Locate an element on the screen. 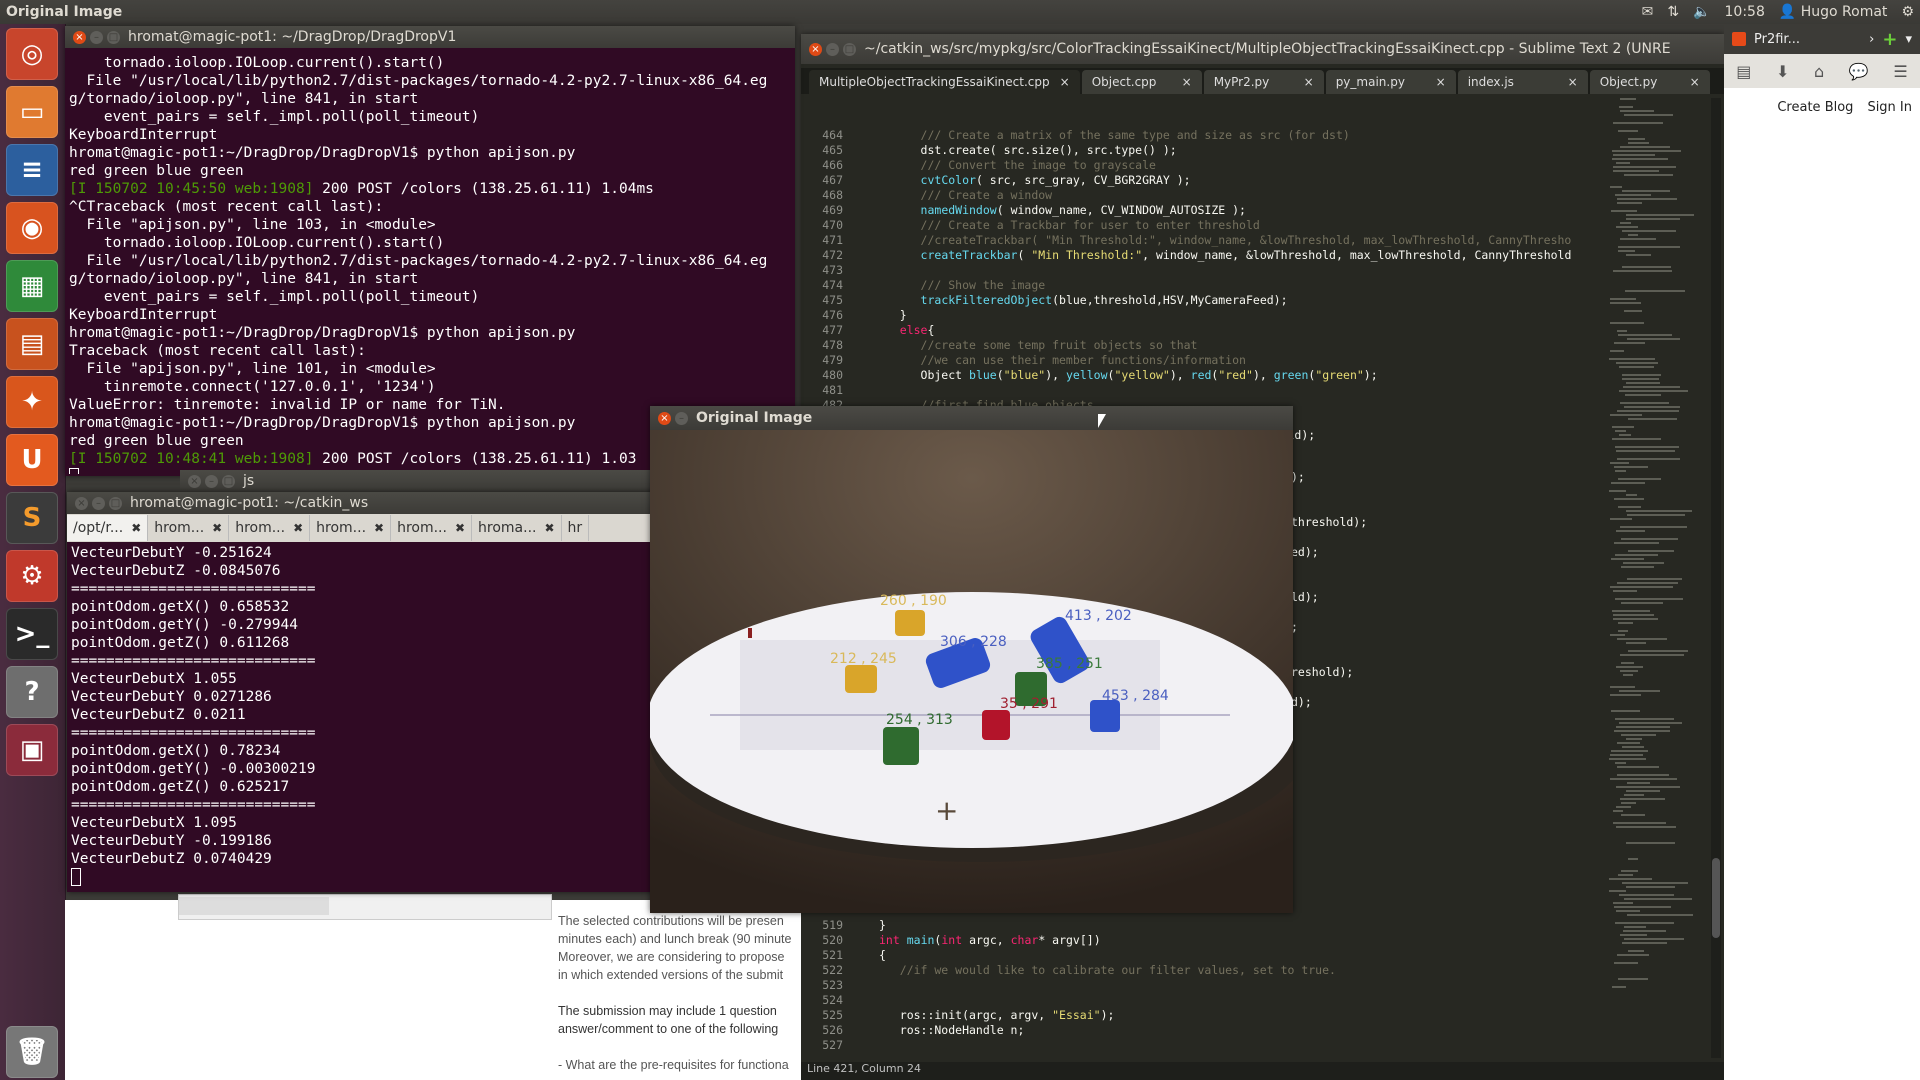  editor-scrollbar is located at coordinates (1716, 578).